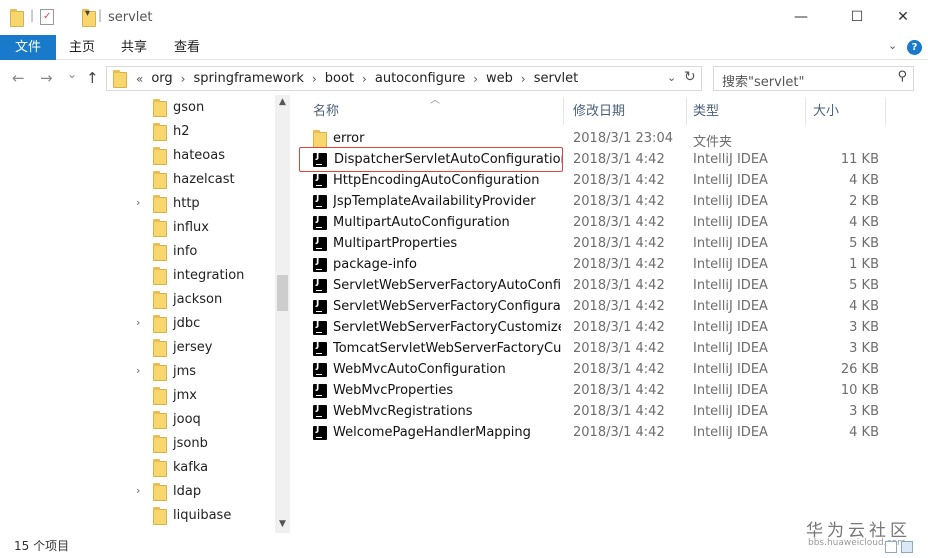 Image resolution: width=928 pixels, height=558 pixels. What do you see at coordinates (205, 468) in the screenshot?
I see `nav-item: kafka` at bounding box center [205, 468].